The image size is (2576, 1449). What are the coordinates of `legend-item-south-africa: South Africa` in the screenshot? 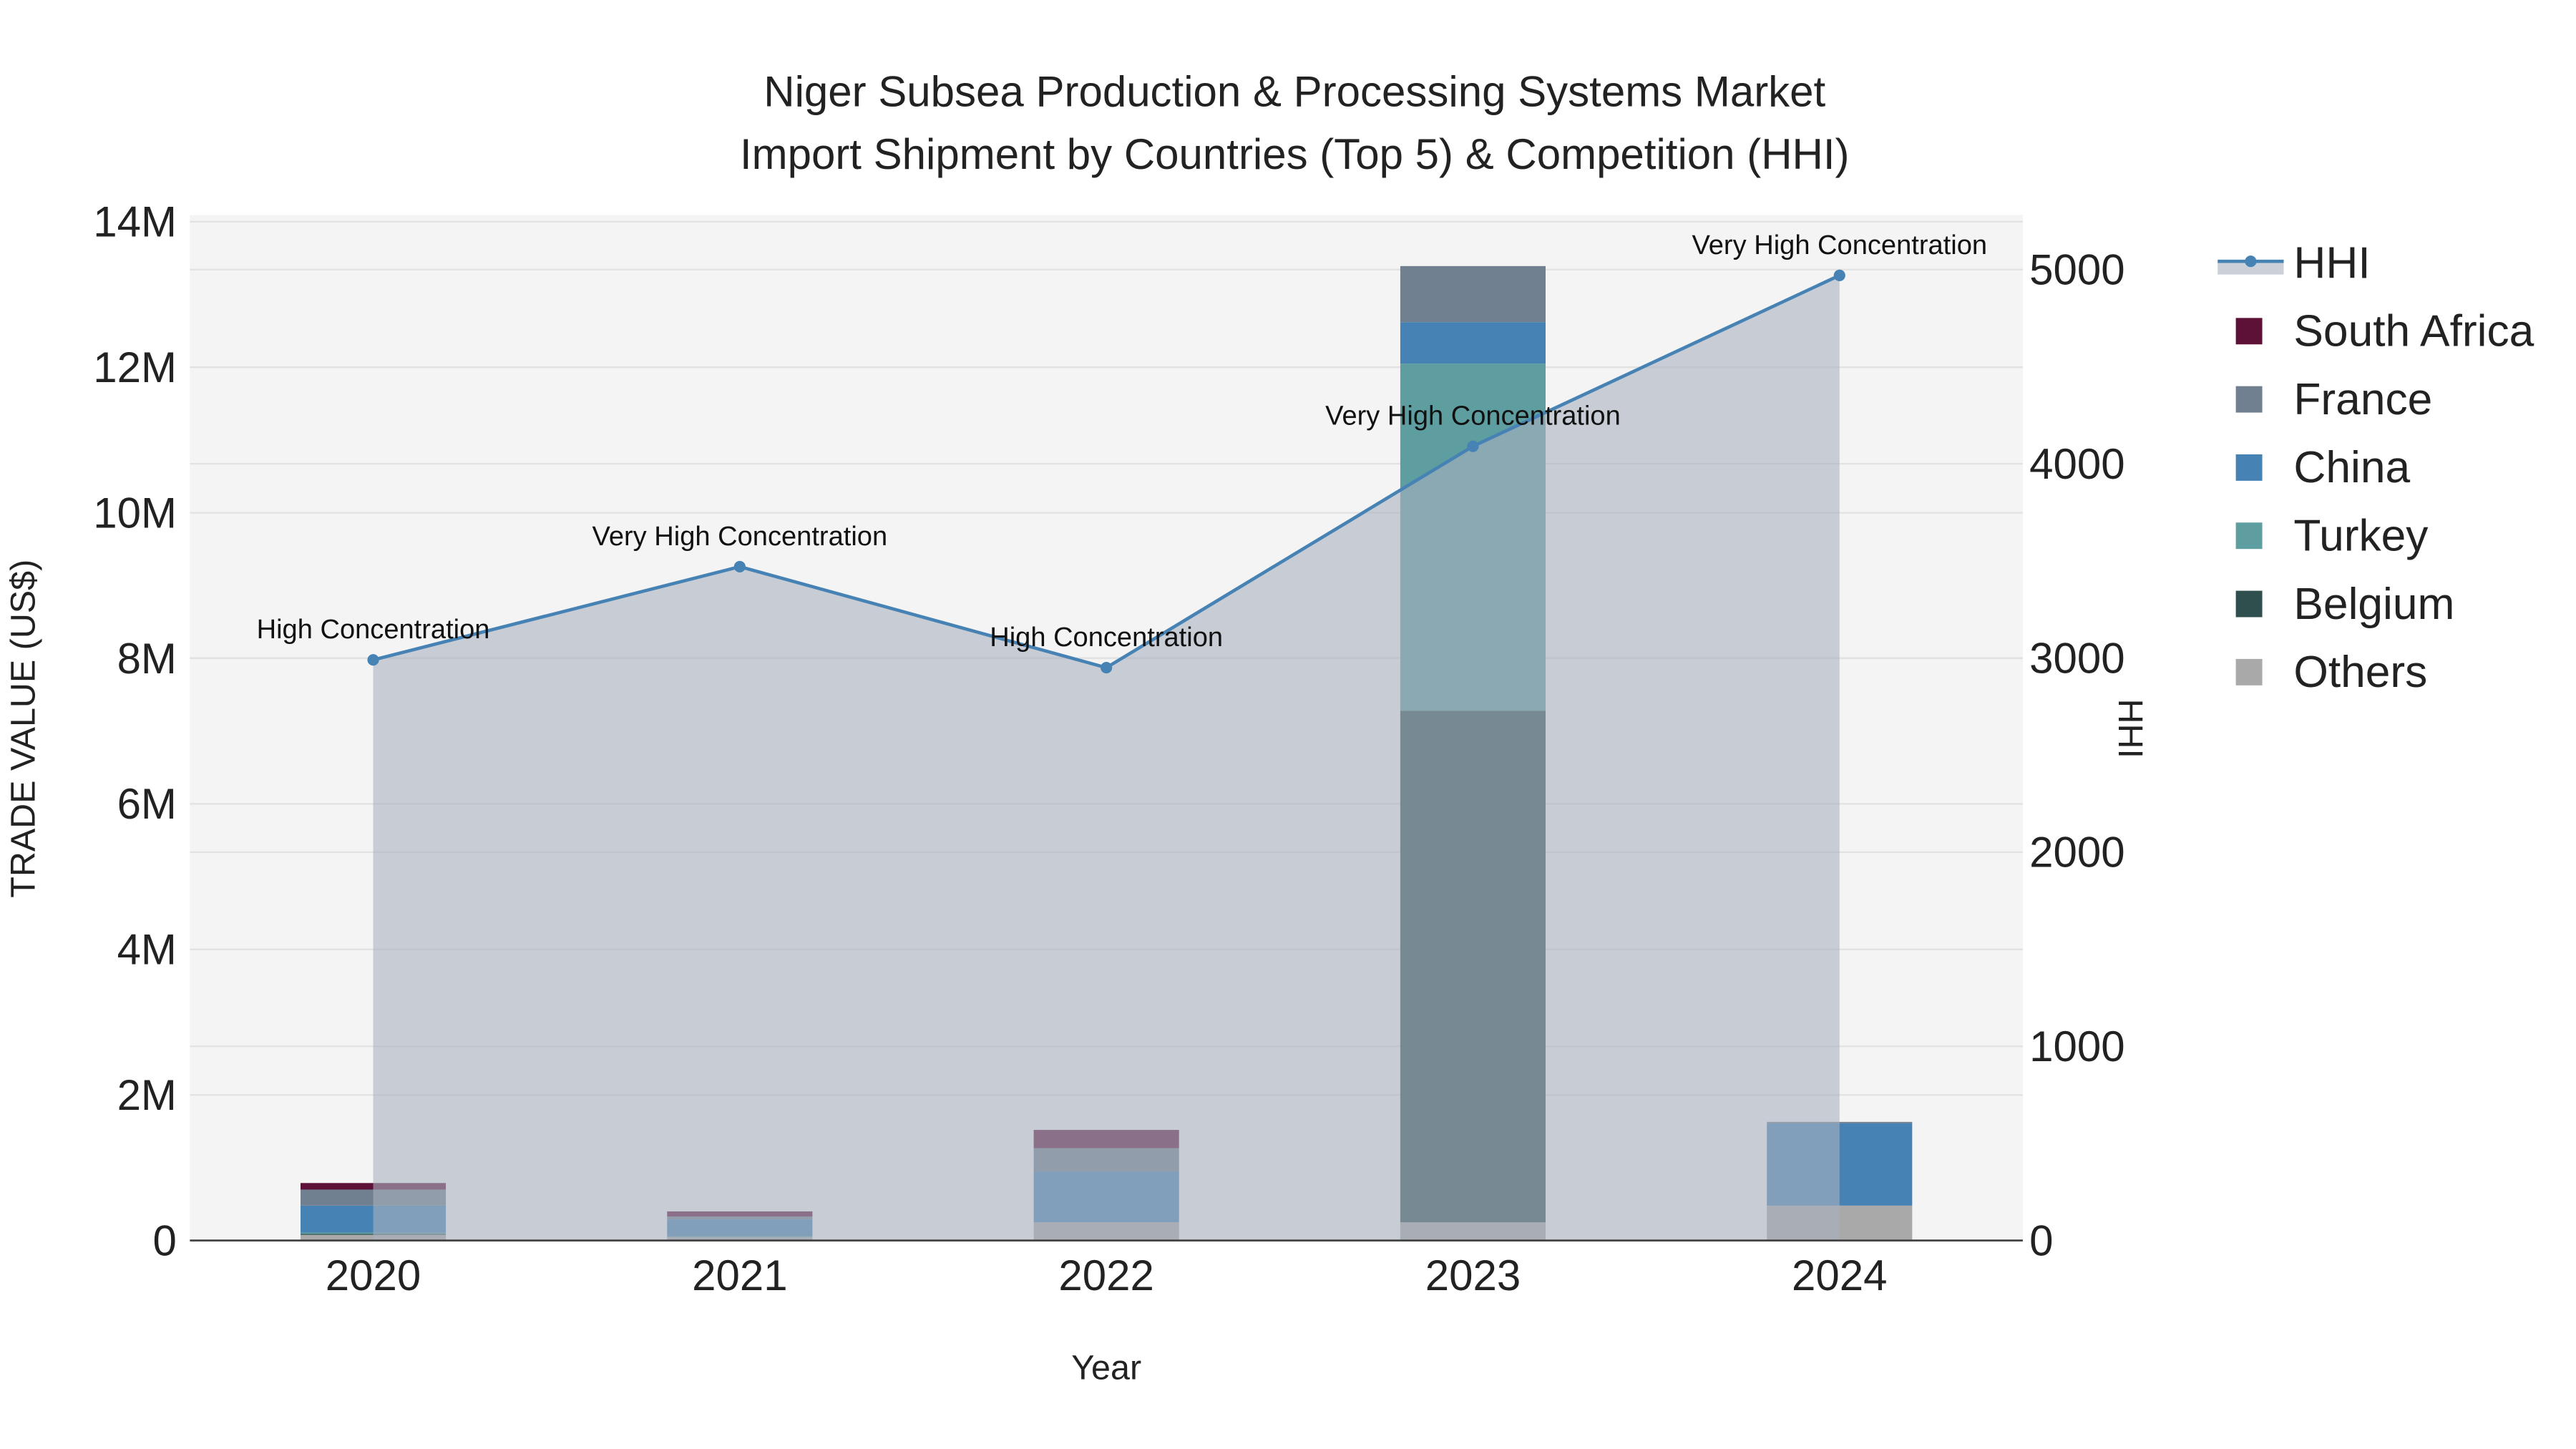 It's located at (2384, 331).